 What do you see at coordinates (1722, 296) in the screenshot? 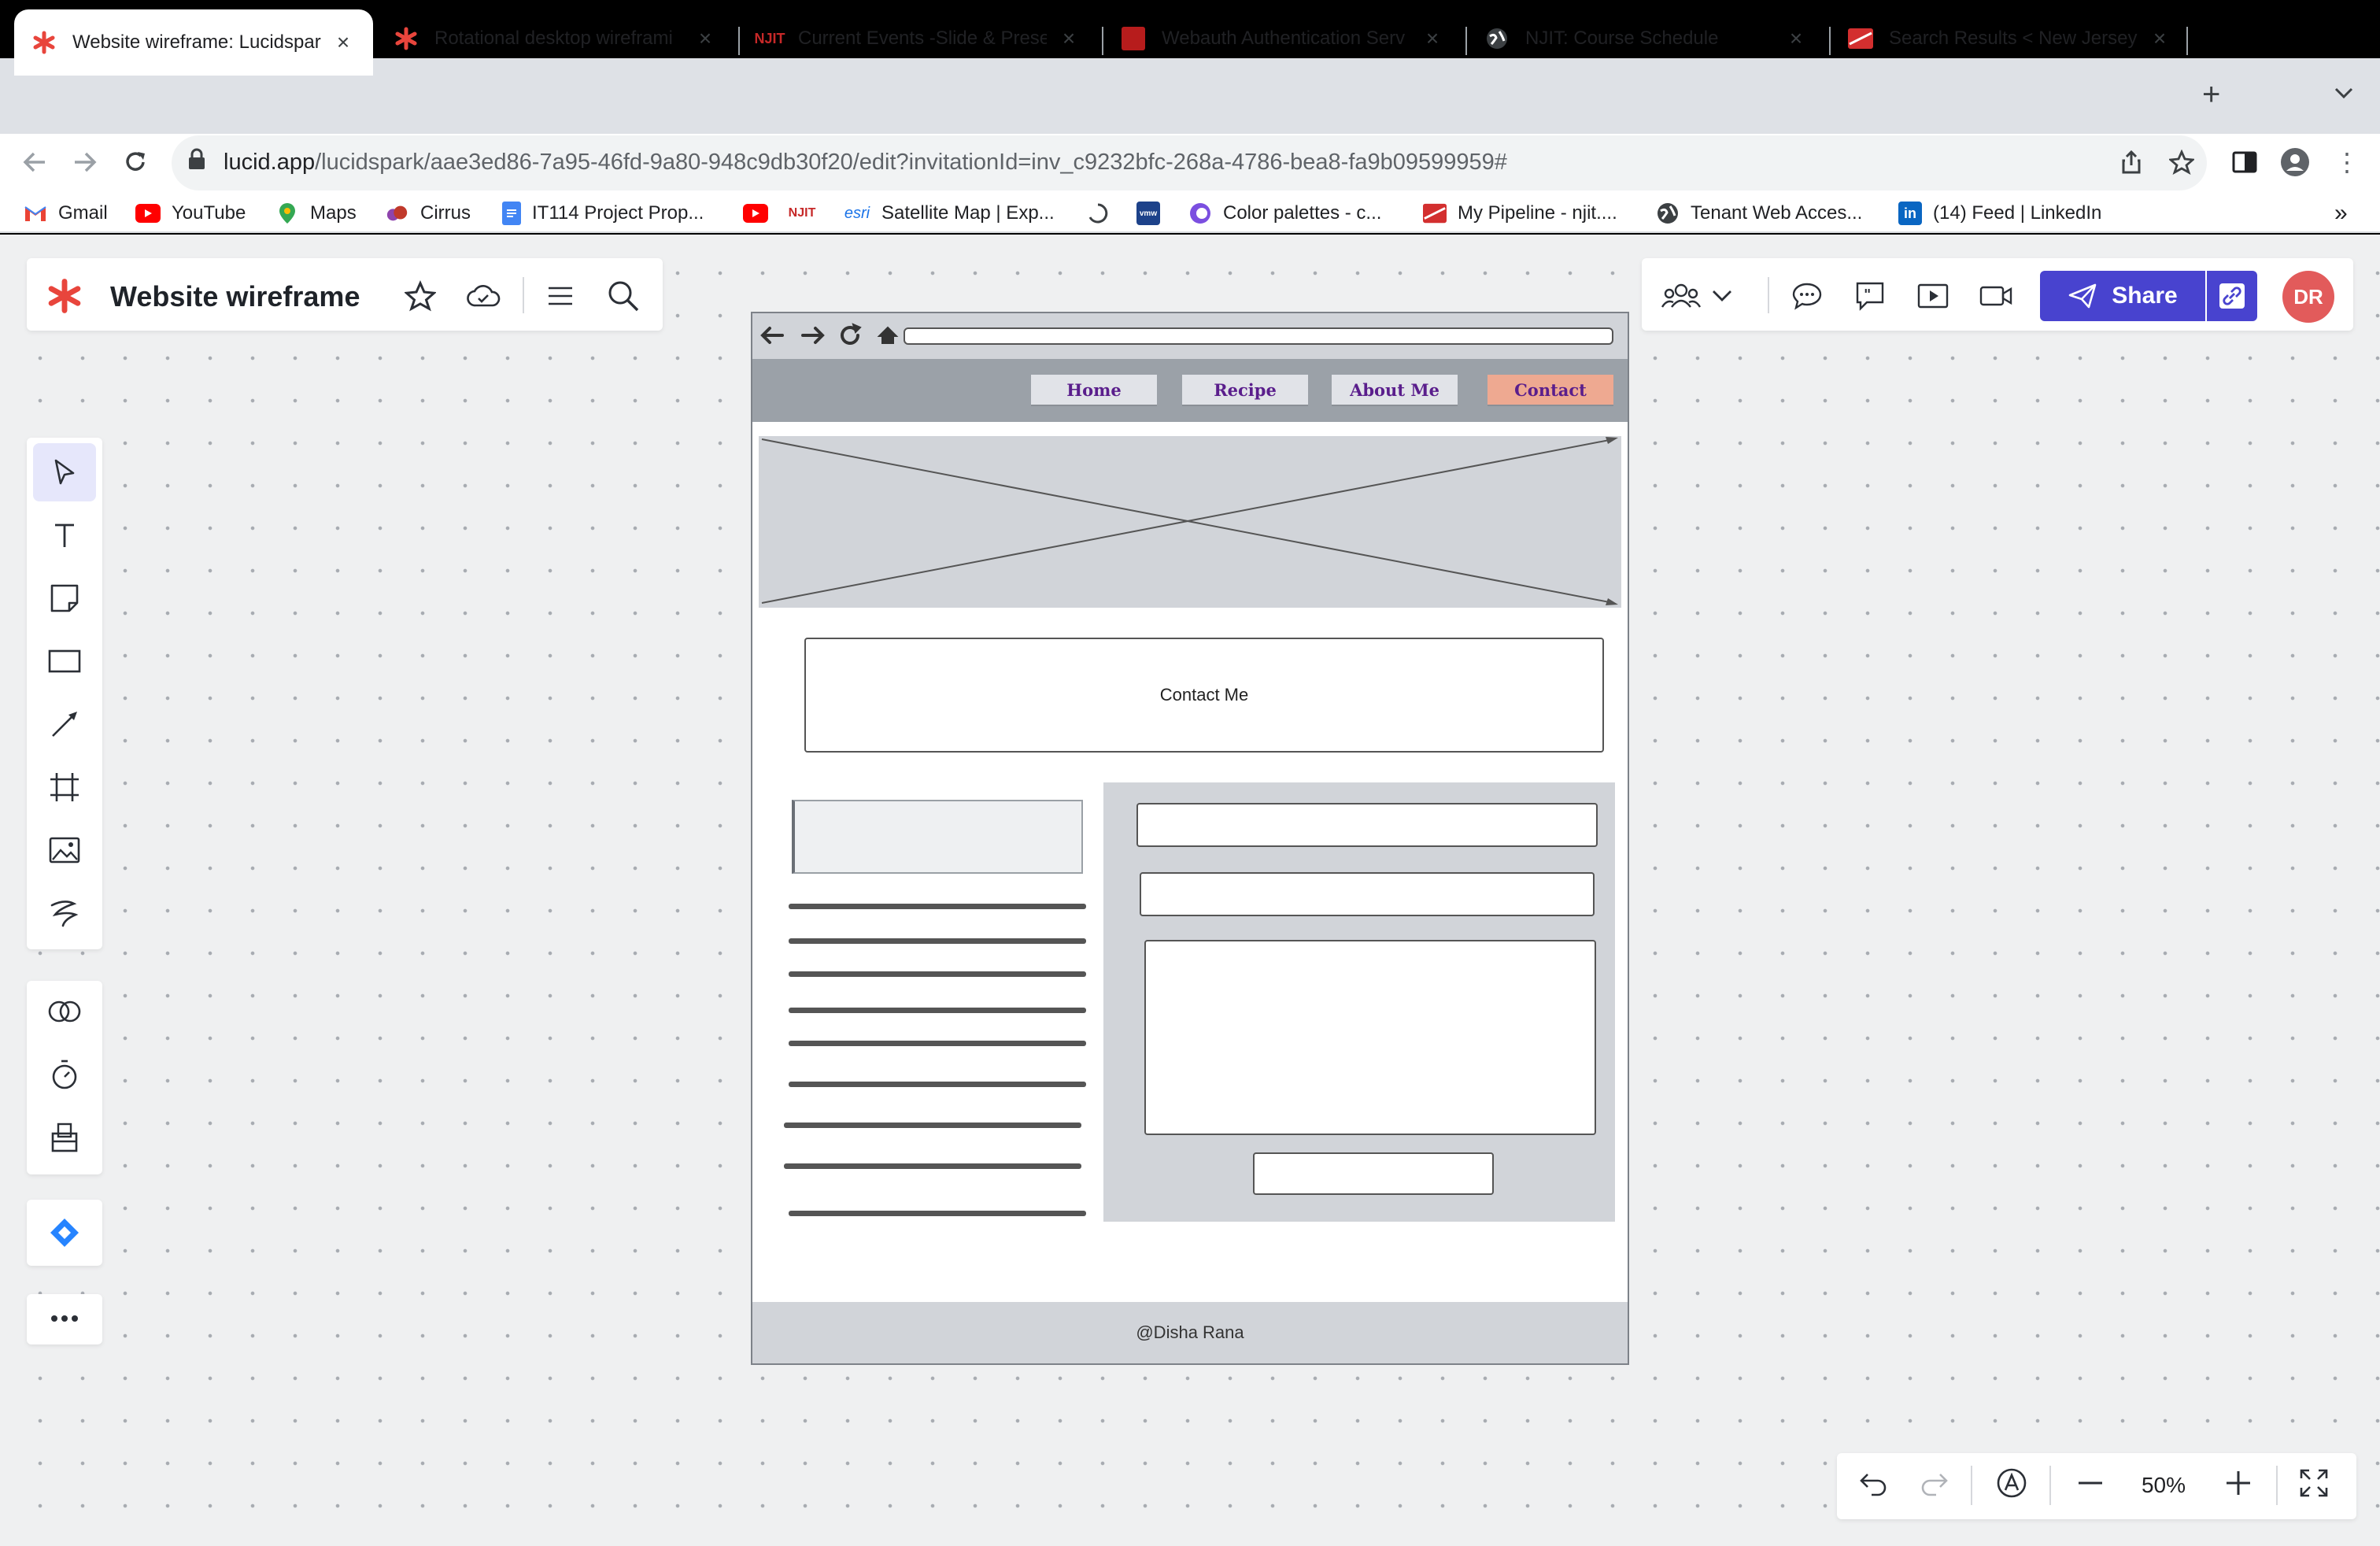
I see `chevron-down-icon` at bounding box center [1722, 296].